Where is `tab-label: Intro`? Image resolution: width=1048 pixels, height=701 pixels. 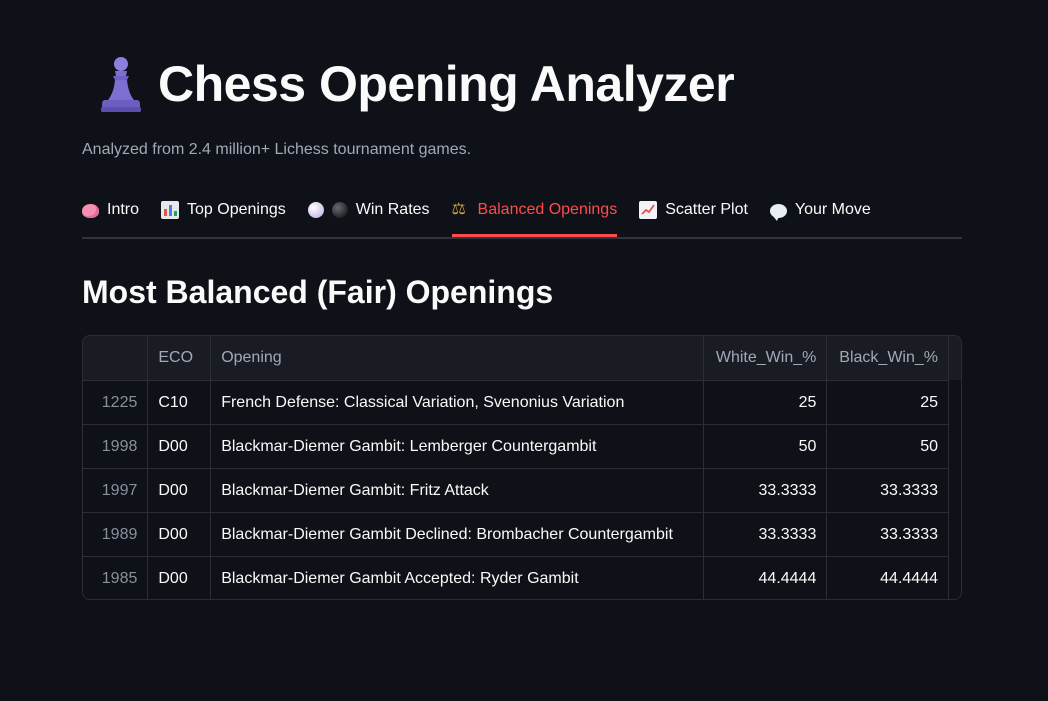
tab-label: Intro is located at coordinates (123, 209).